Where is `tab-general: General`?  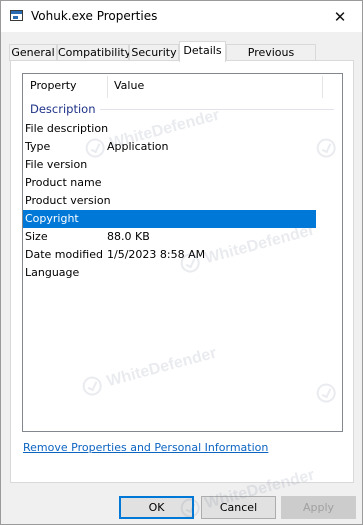 tab-general: General is located at coordinates (33, 52).